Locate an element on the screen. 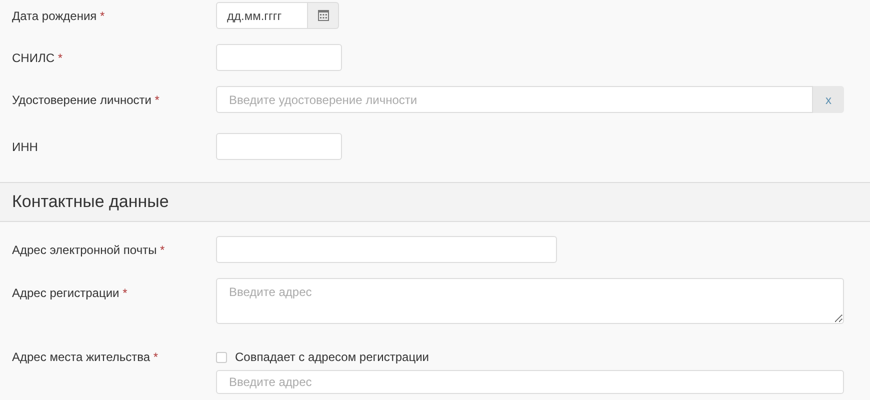  field-label: ИНН is located at coordinates (25, 147).